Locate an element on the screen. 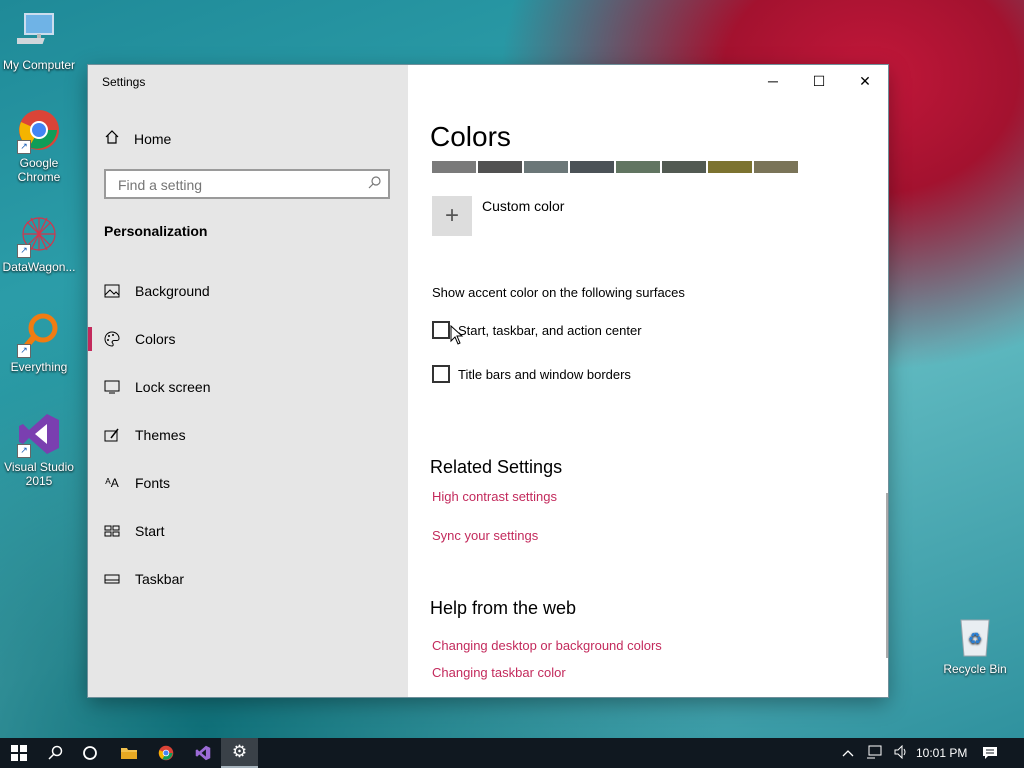  gear-icon: ⚙ is located at coordinates (239, 751).